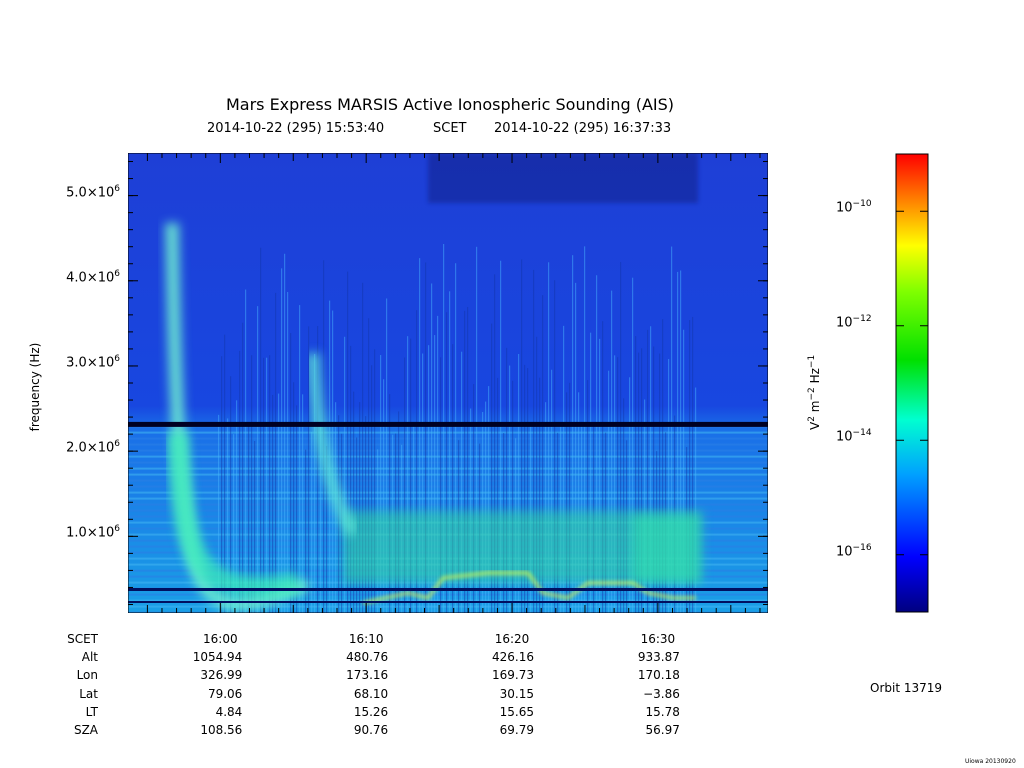 This screenshot has width=1024, height=768. I want to click on colorbar-tick-label: 10−16, so click(854, 551).